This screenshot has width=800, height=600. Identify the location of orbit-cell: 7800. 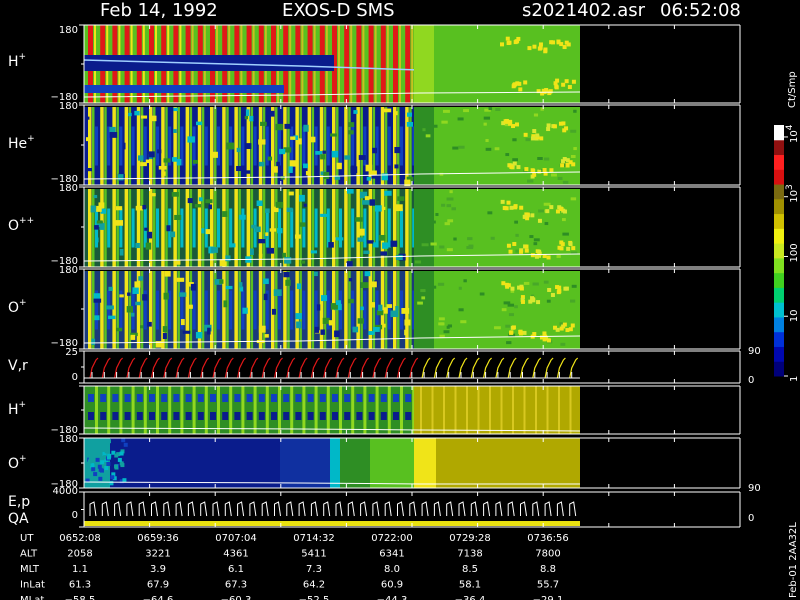
(547, 554).